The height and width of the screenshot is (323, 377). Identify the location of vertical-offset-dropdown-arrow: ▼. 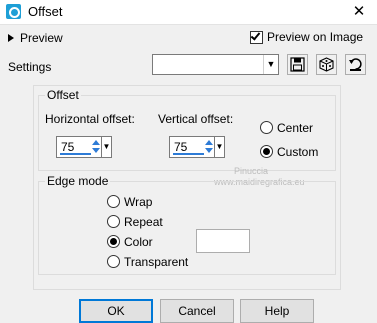
(219, 147).